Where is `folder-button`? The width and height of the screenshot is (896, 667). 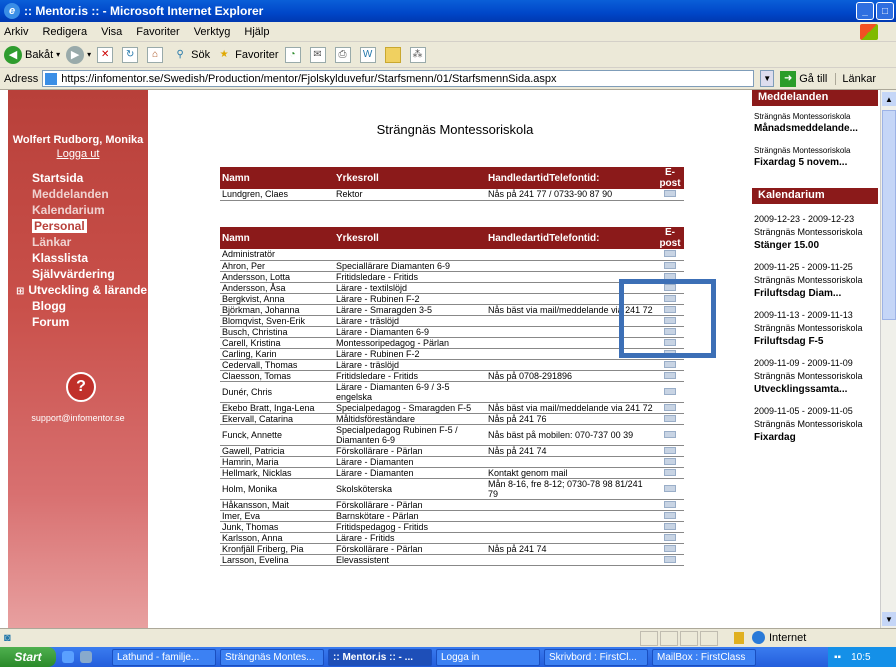
folder-button is located at coordinates (394, 54).